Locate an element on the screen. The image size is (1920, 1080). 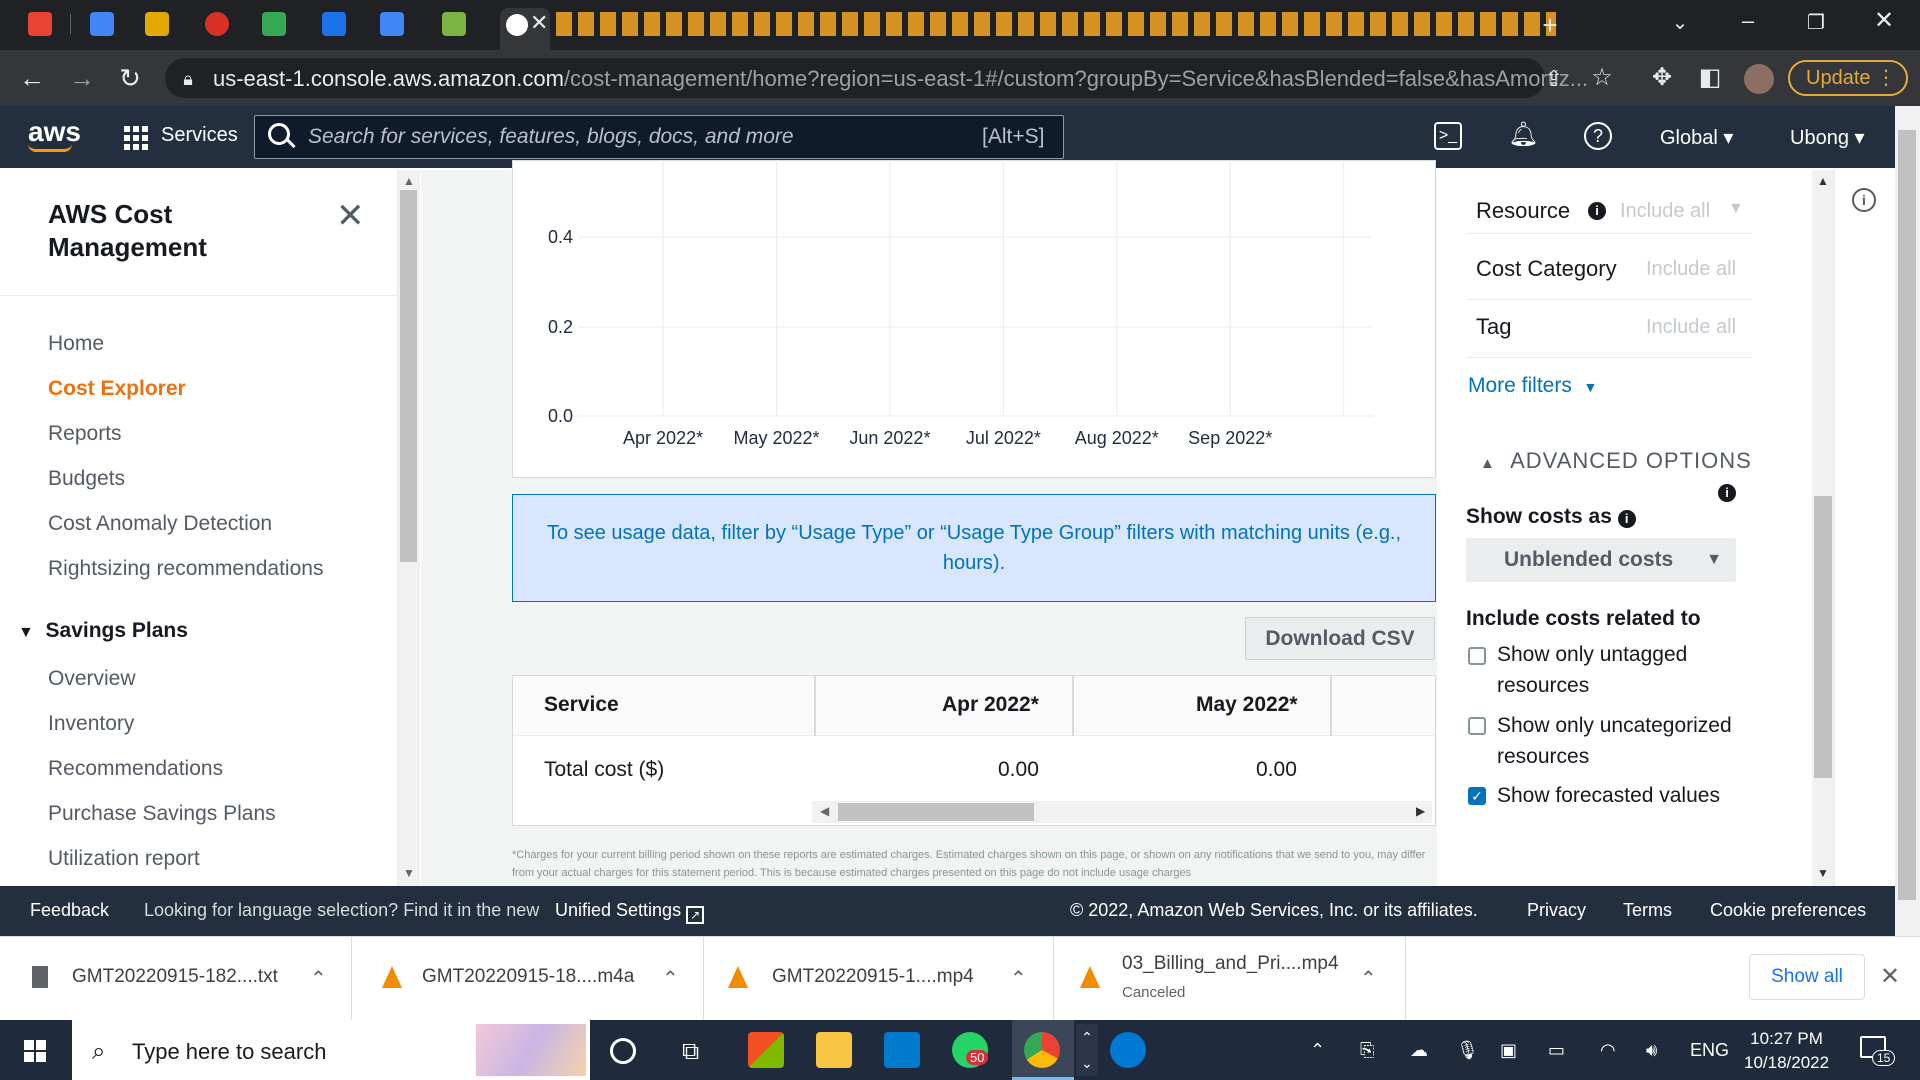
filter-resource-row: Resource i Include all ▼ is located at coordinates (1609, 210).